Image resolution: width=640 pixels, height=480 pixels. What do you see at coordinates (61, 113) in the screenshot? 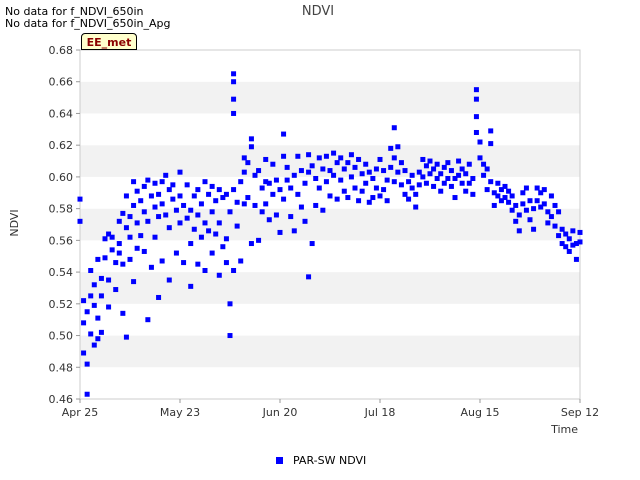
I see `y-tick-label: 0.64` at bounding box center [61, 113].